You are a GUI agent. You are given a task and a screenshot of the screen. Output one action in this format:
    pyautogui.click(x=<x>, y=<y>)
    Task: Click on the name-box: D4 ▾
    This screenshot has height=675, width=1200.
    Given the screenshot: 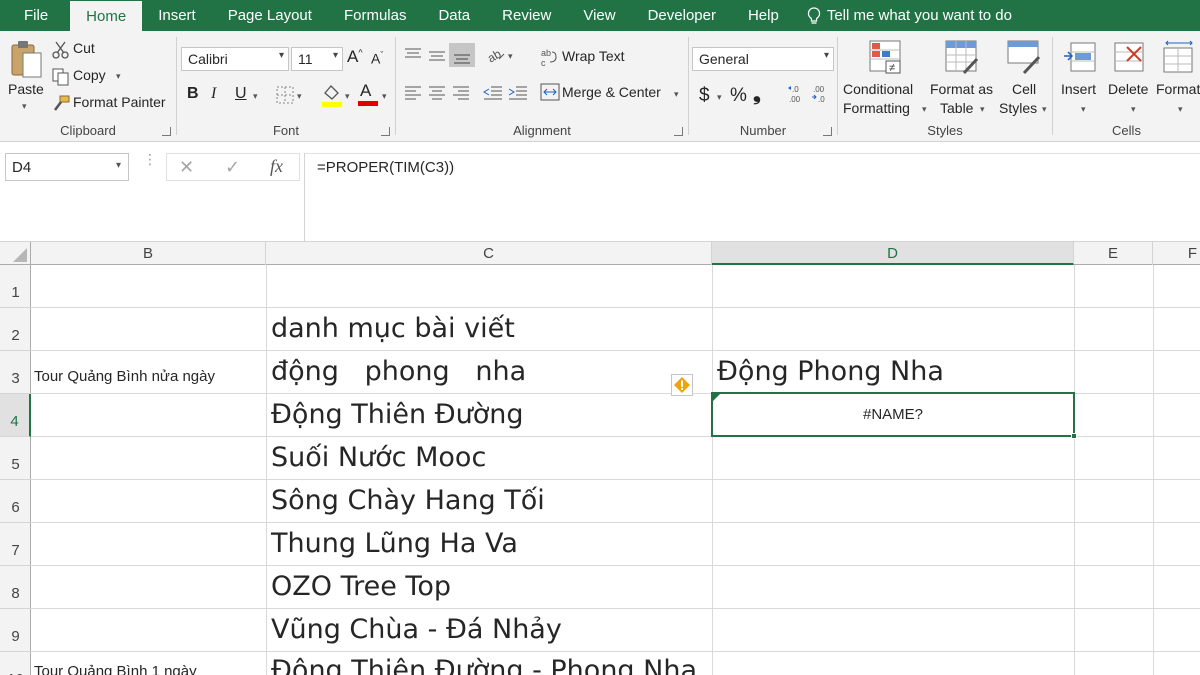 What is the action you would take?
    pyautogui.click(x=67, y=167)
    